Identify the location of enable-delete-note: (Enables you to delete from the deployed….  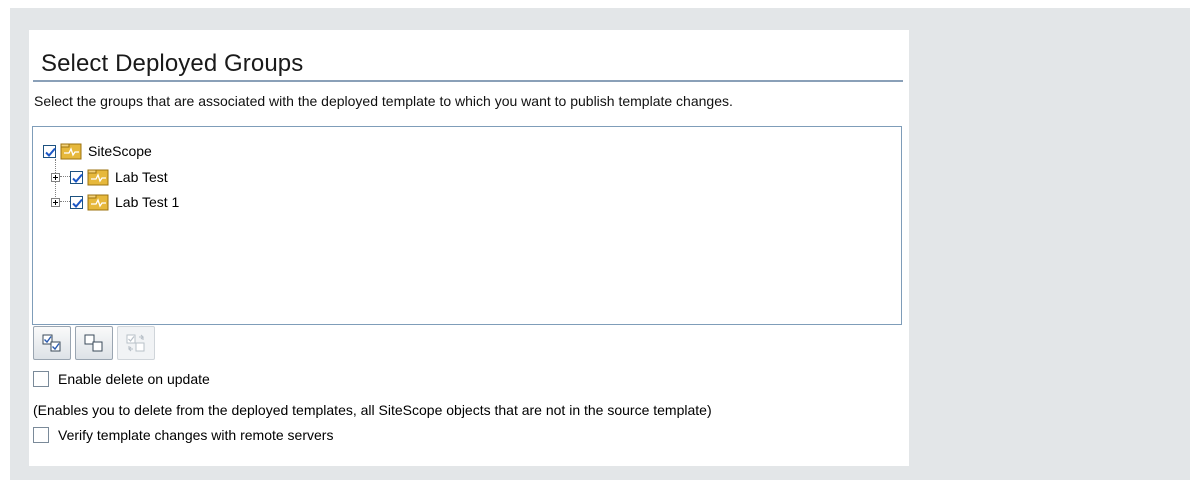
(372, 410).